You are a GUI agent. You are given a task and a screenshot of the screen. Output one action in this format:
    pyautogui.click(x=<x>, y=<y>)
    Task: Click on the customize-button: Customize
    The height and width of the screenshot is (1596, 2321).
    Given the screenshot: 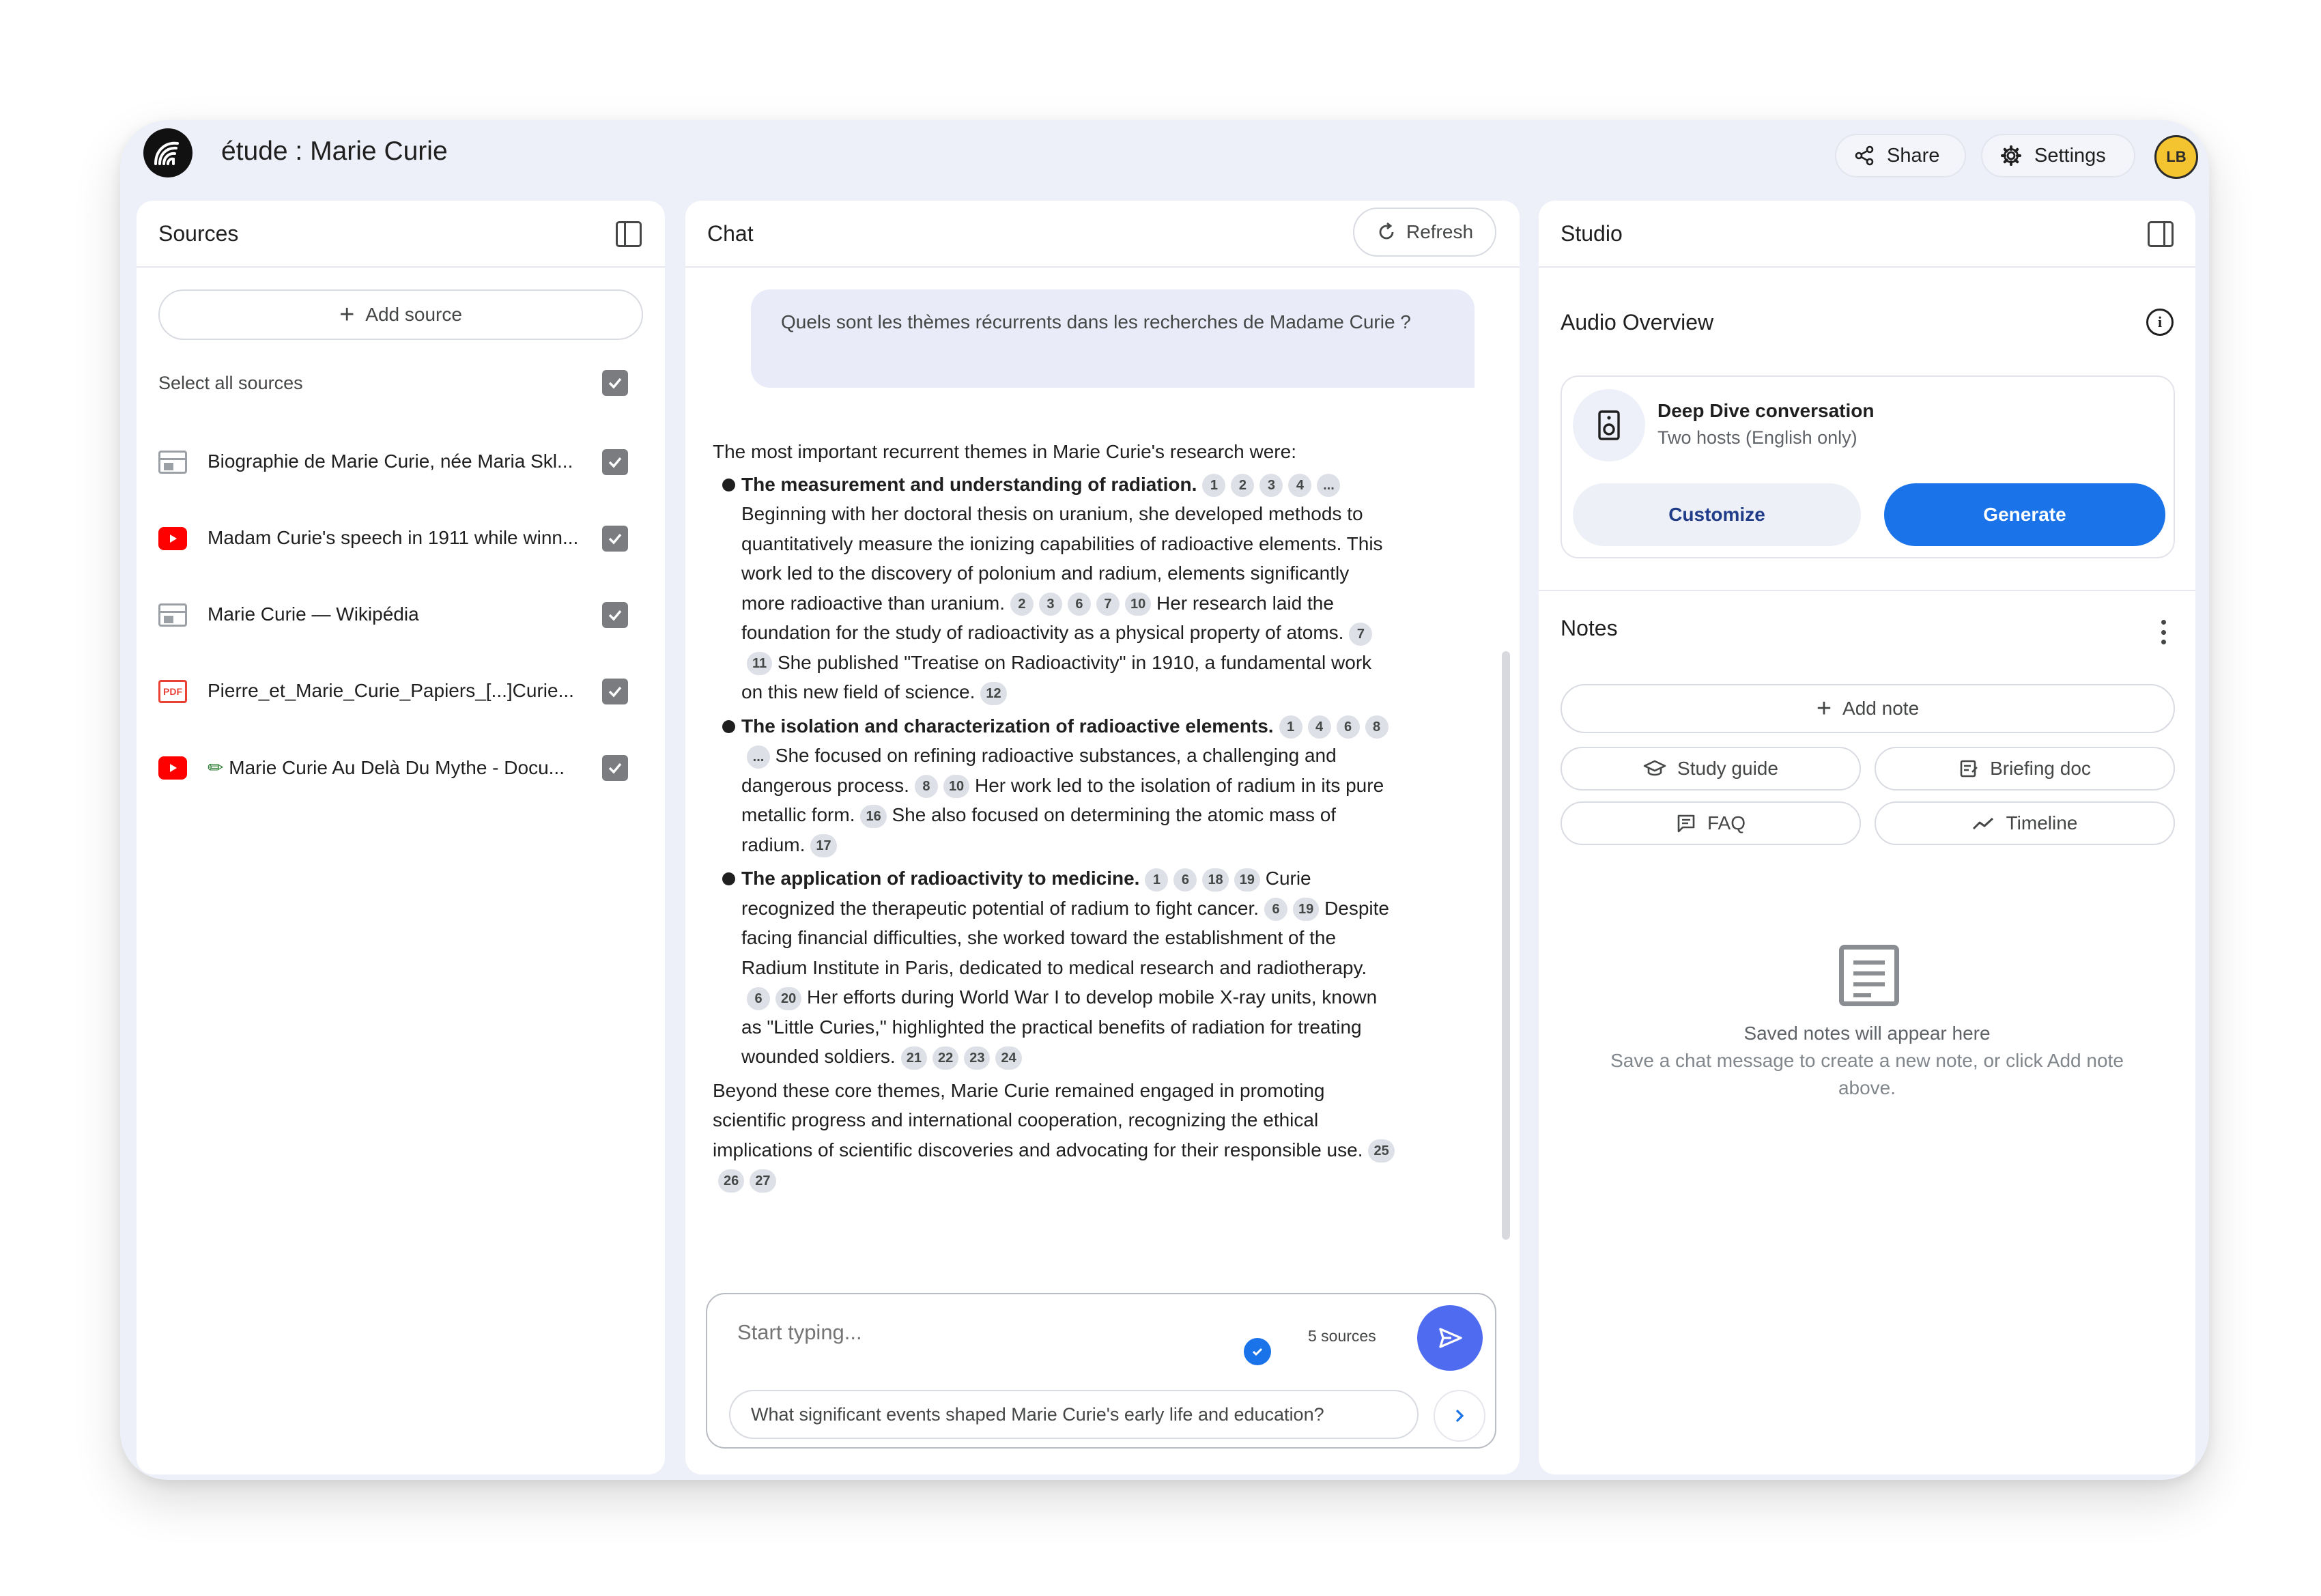 What is the action you would take?
    pyautogui.click(x=1717, y=514)
    